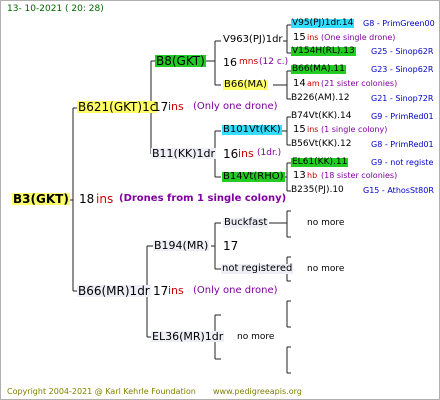 Image resolution: width=440 pixels, height=400 pixels. I want to click on gen4-r11-count: 13, so click(299, 175).